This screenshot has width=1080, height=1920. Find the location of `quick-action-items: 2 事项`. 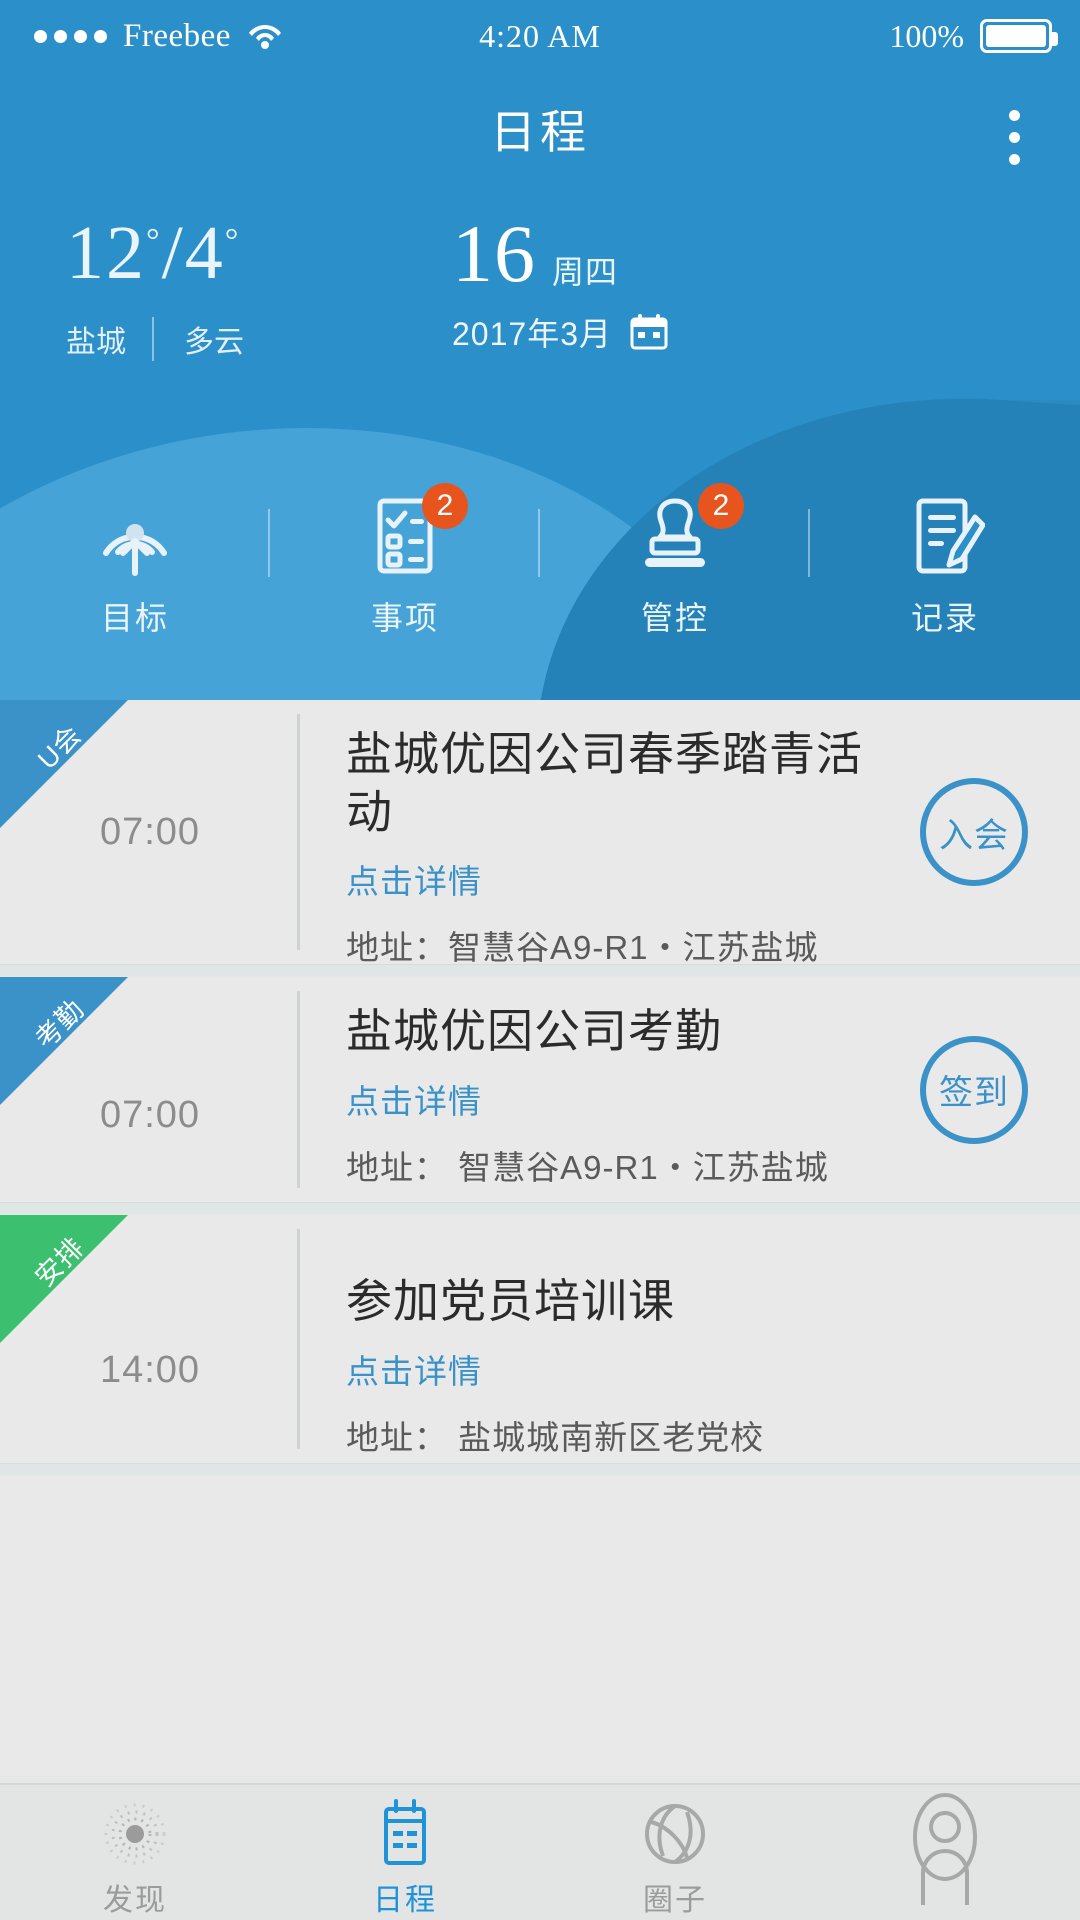

quick-action-items: 2 事项 is located at coordinates (405, 570).